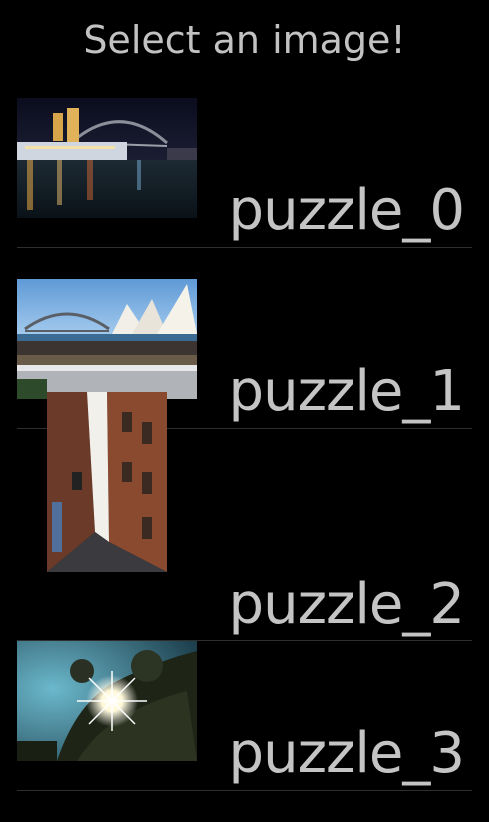 Image resolution: width=489 pixels, height=822 pixels. What do you see at coordinates (107, 158) in the screenshot?
I see `harbour-bridge-night-thumbnail` at bounding box center [107, 158].